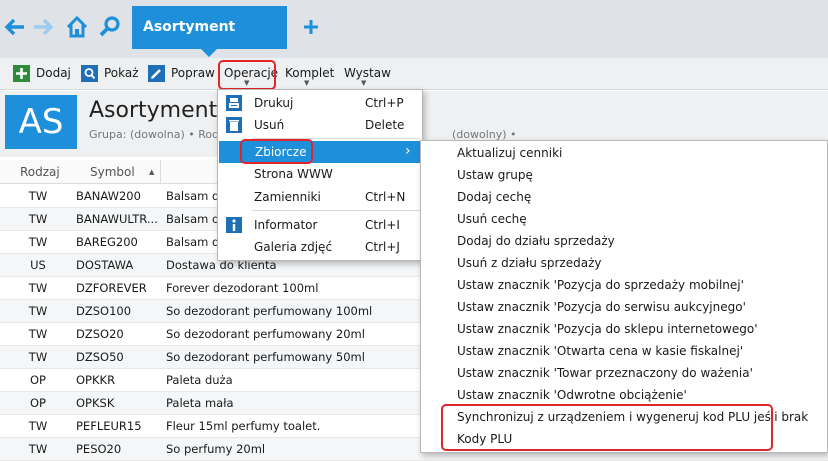  What do you see at coordinates (15, 27) in the screenshot?
I see `back-arrow-icon` at bounding box center [15, 27].